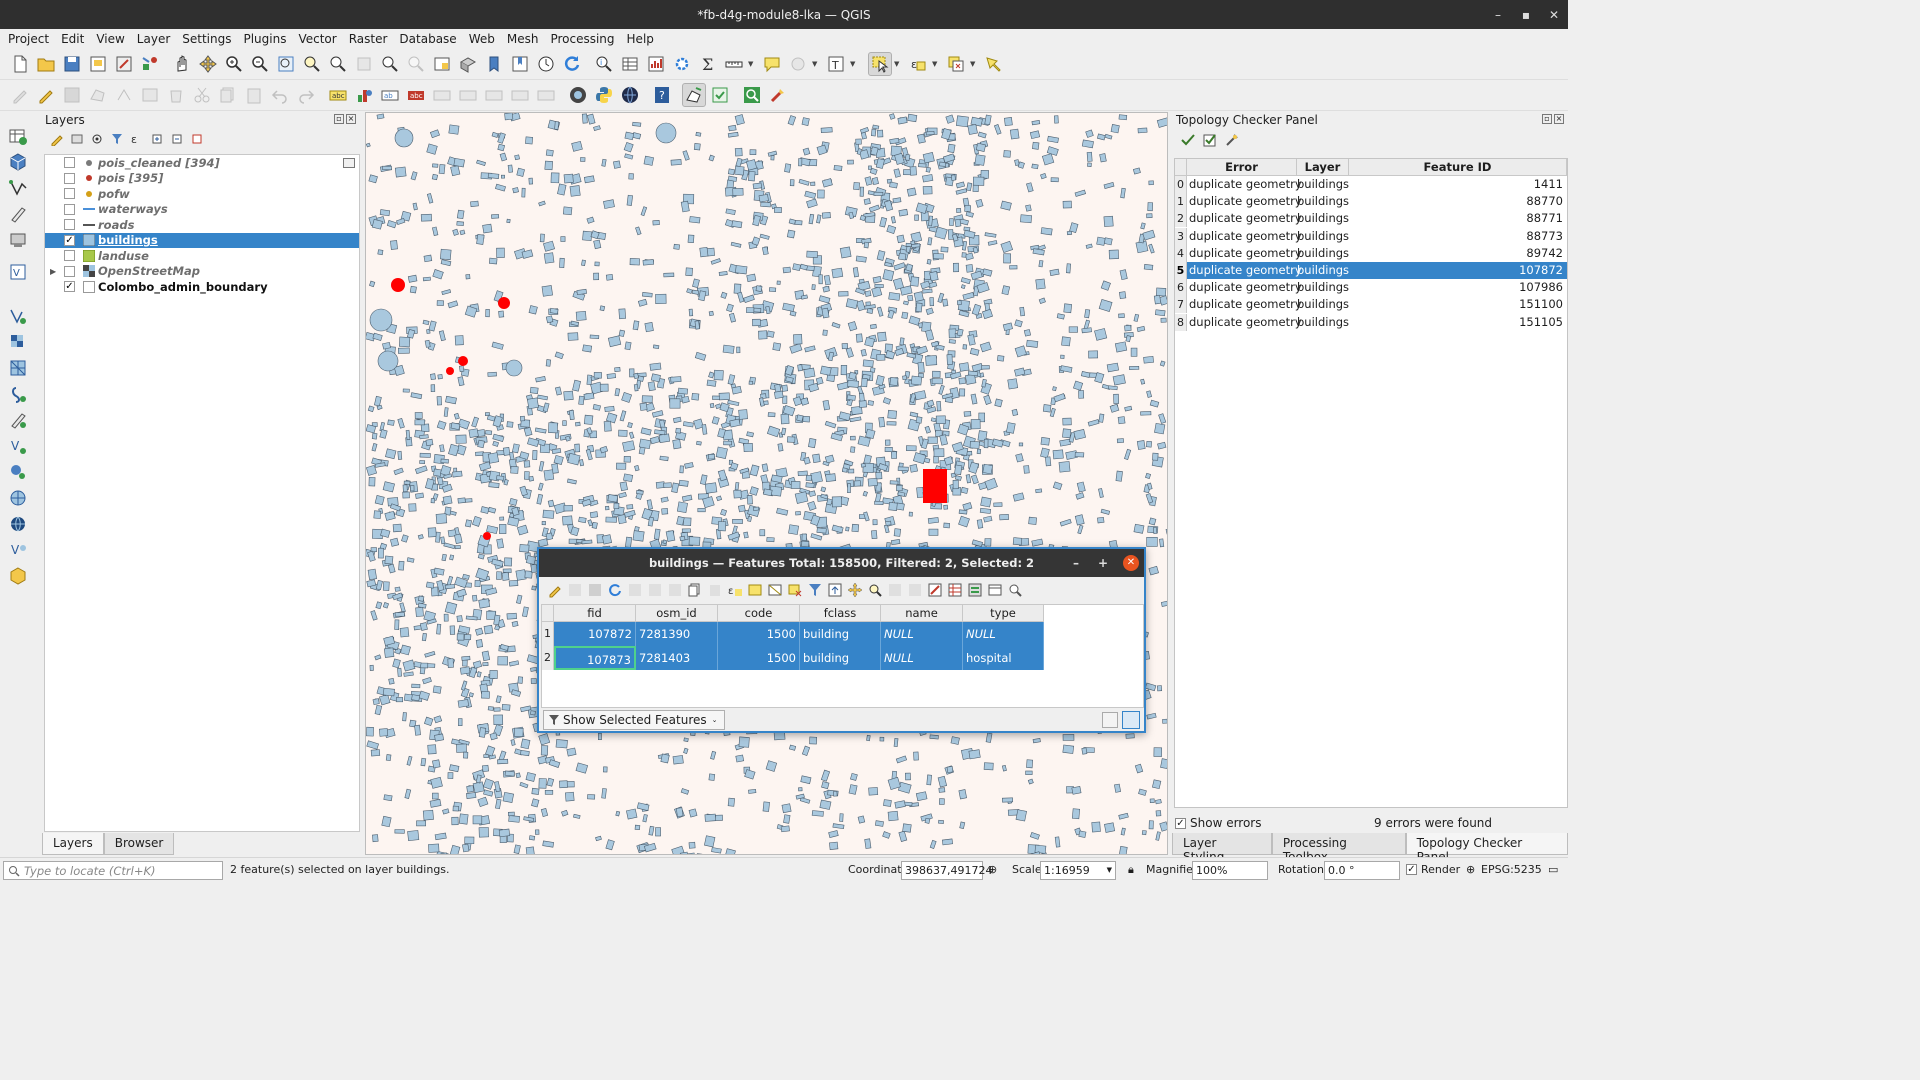 This screenshot has width=1920, height=1080. What do you see at coordinates (1553, 869) in the screenshot?
I see `messages-icon: ▭` at bounding box center [1553, 869].